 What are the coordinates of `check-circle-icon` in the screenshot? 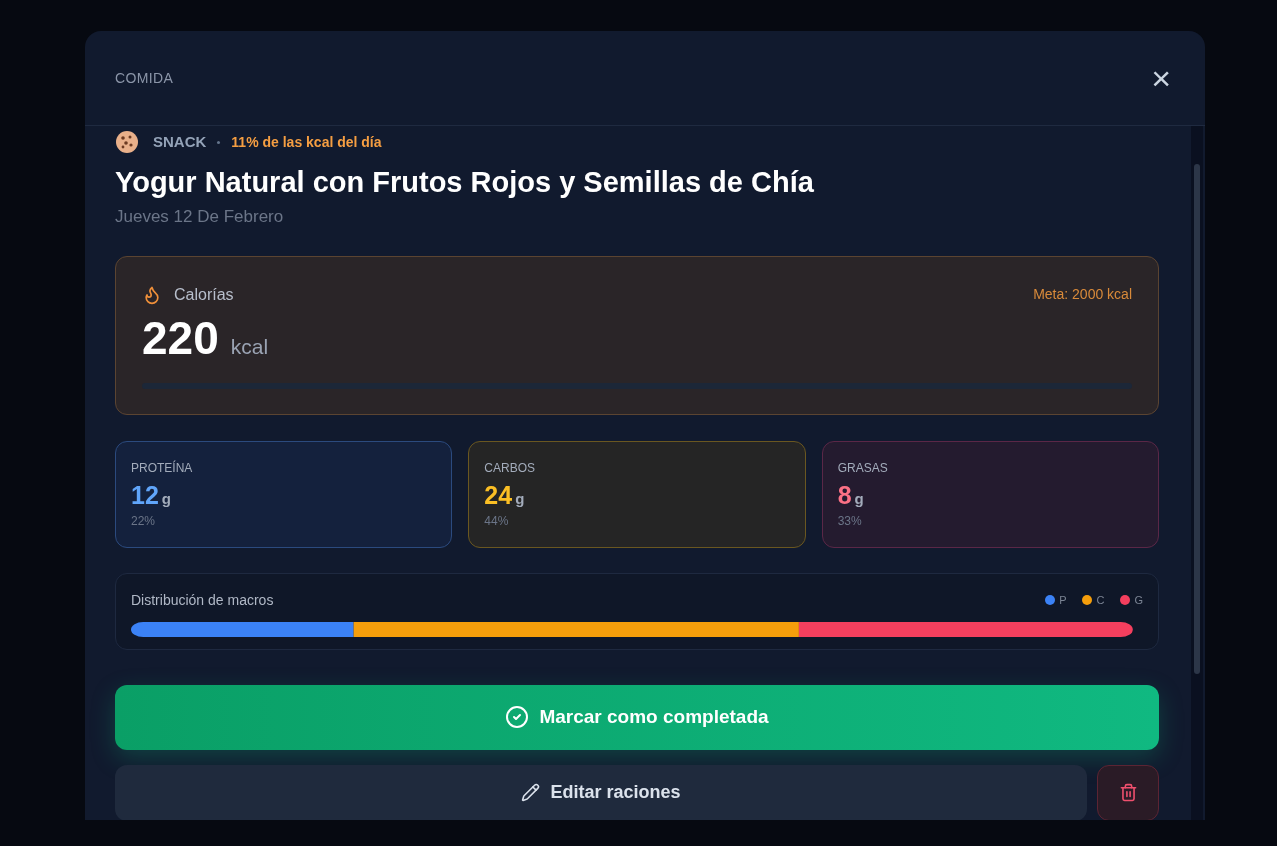 It's located at (517, 717).